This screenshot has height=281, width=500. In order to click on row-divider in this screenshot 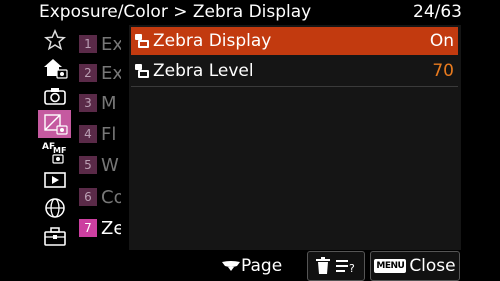, I will do `click(294, 86)`.